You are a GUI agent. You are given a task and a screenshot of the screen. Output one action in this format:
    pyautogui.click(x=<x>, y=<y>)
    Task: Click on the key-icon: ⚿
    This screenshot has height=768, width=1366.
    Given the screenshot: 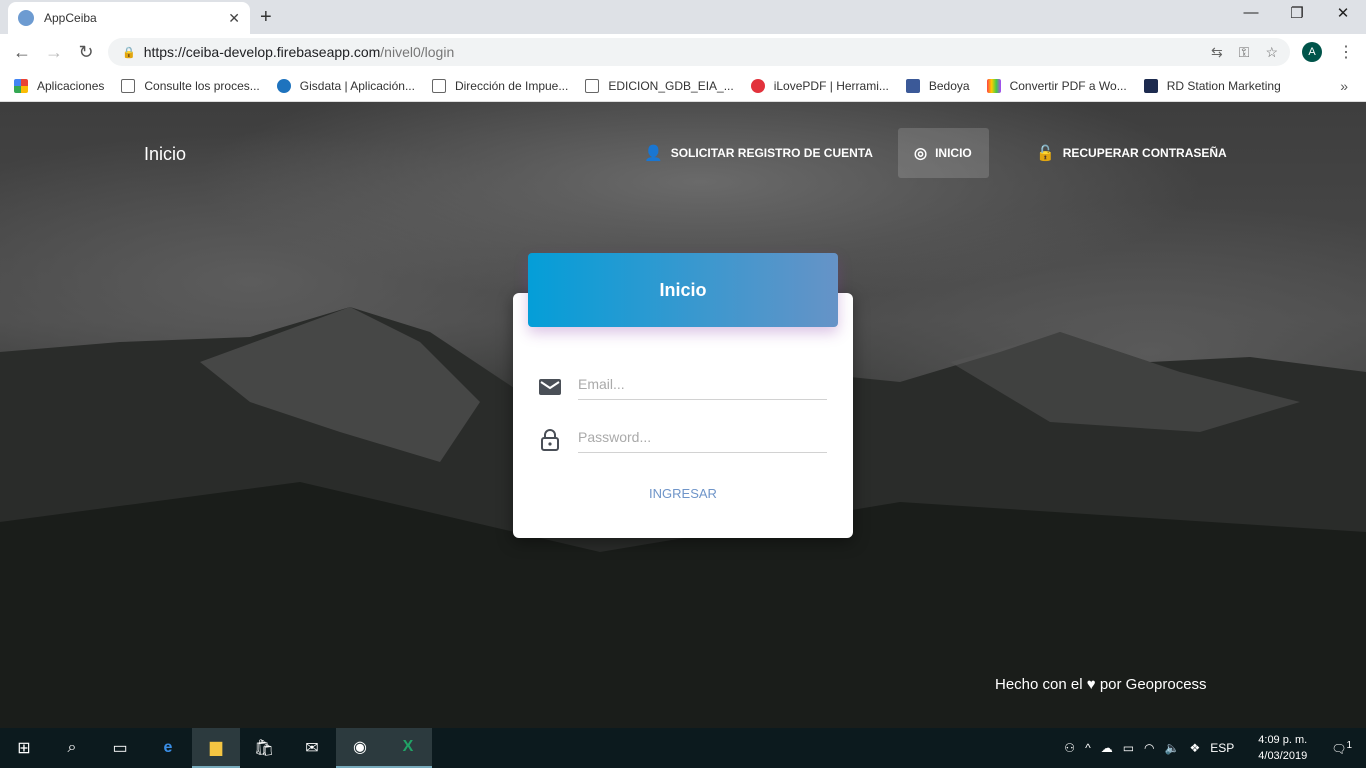 What is the action you would take?
    pyautogui.click(x=1244, y=52)
    